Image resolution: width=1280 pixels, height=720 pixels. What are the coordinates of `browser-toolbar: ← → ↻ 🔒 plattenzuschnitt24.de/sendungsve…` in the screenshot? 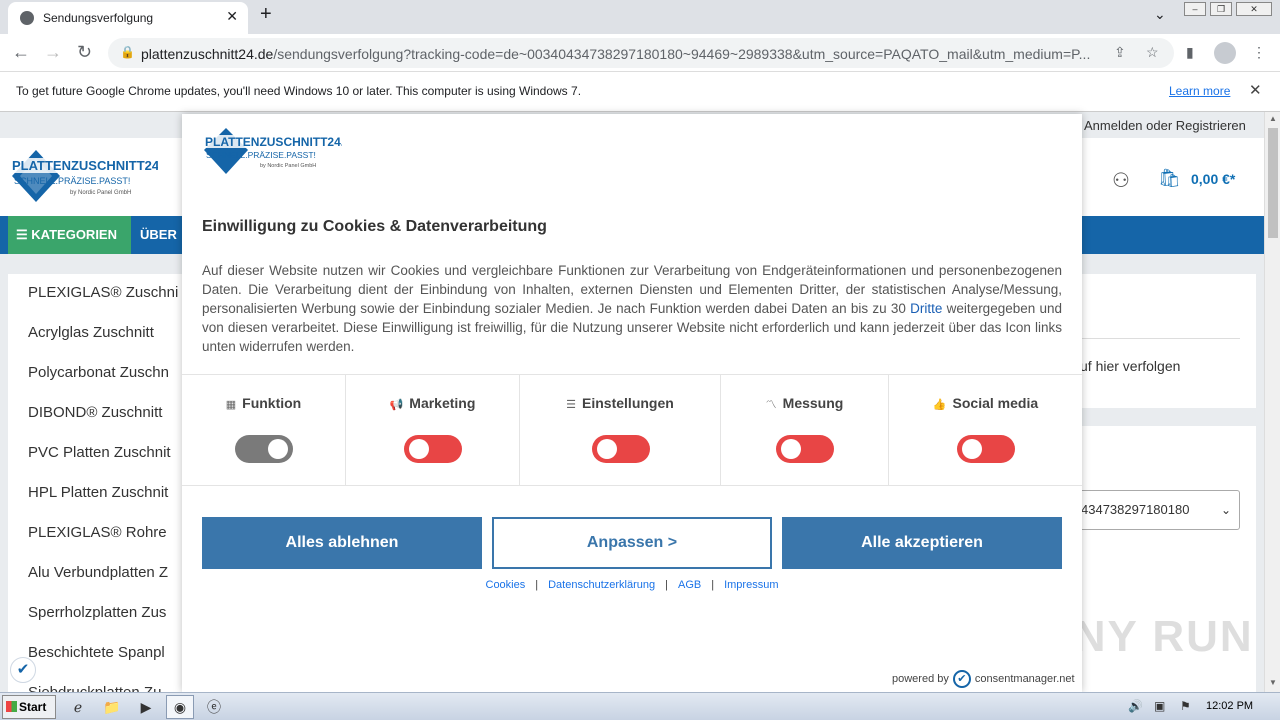 It's located at (640, 53).